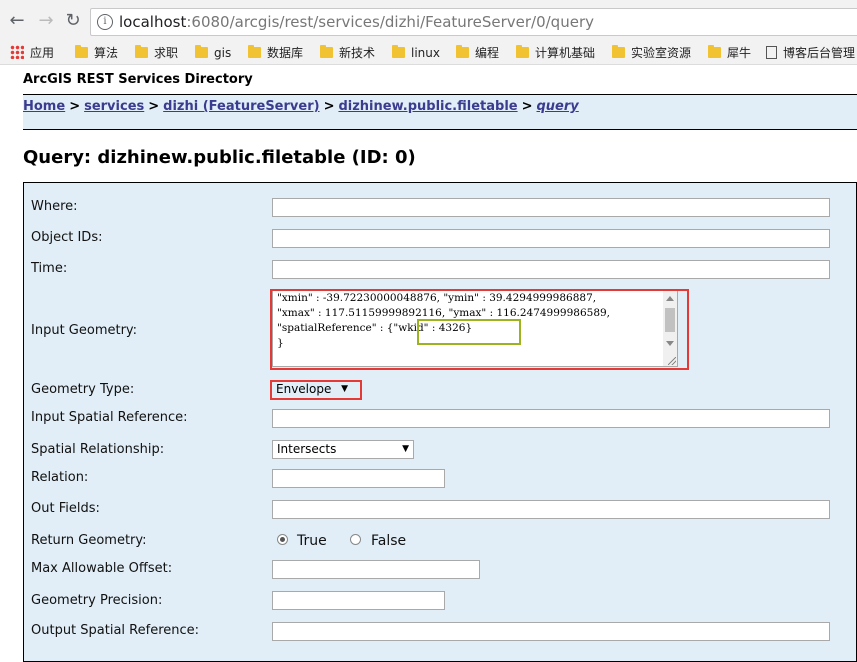 The height and width of the screenshot is (662, 857). I want to click on bookmark-apps: 应用, so click(32, 53).